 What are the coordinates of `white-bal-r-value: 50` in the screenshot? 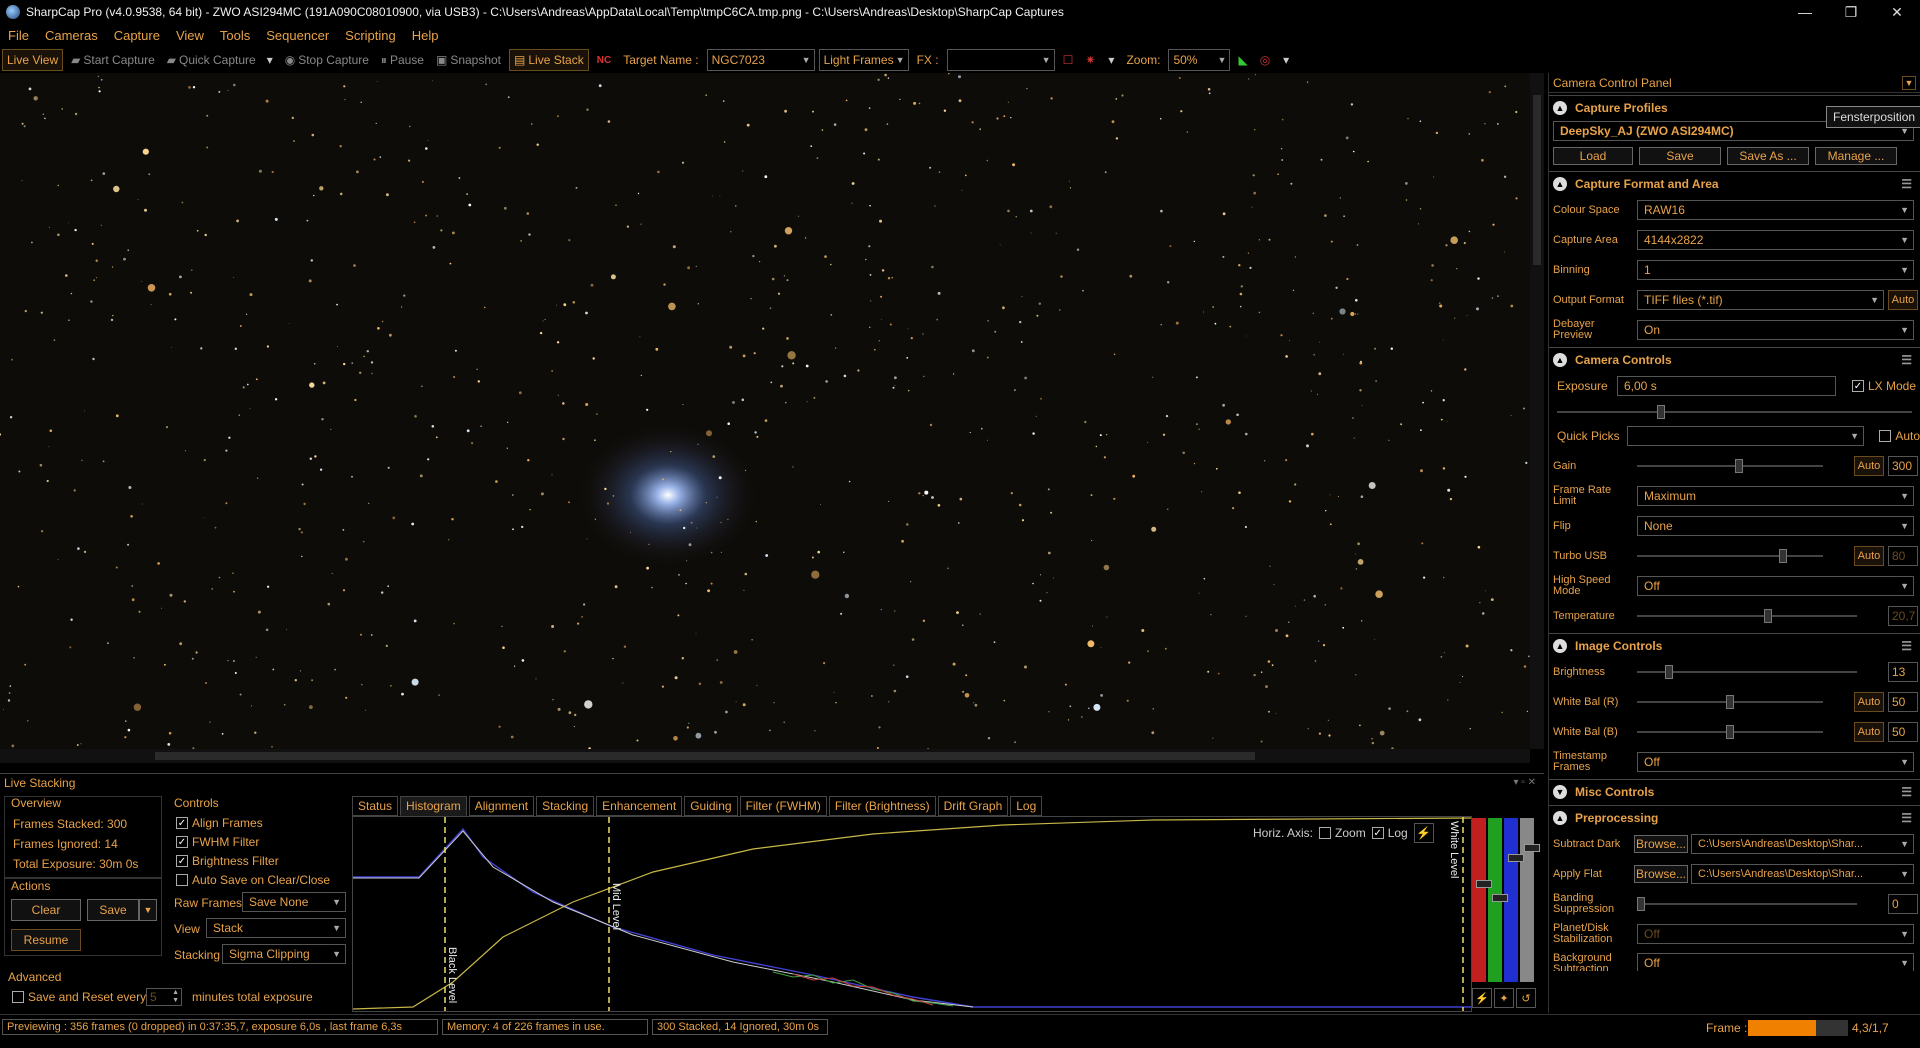 It's located at (1903, 702).